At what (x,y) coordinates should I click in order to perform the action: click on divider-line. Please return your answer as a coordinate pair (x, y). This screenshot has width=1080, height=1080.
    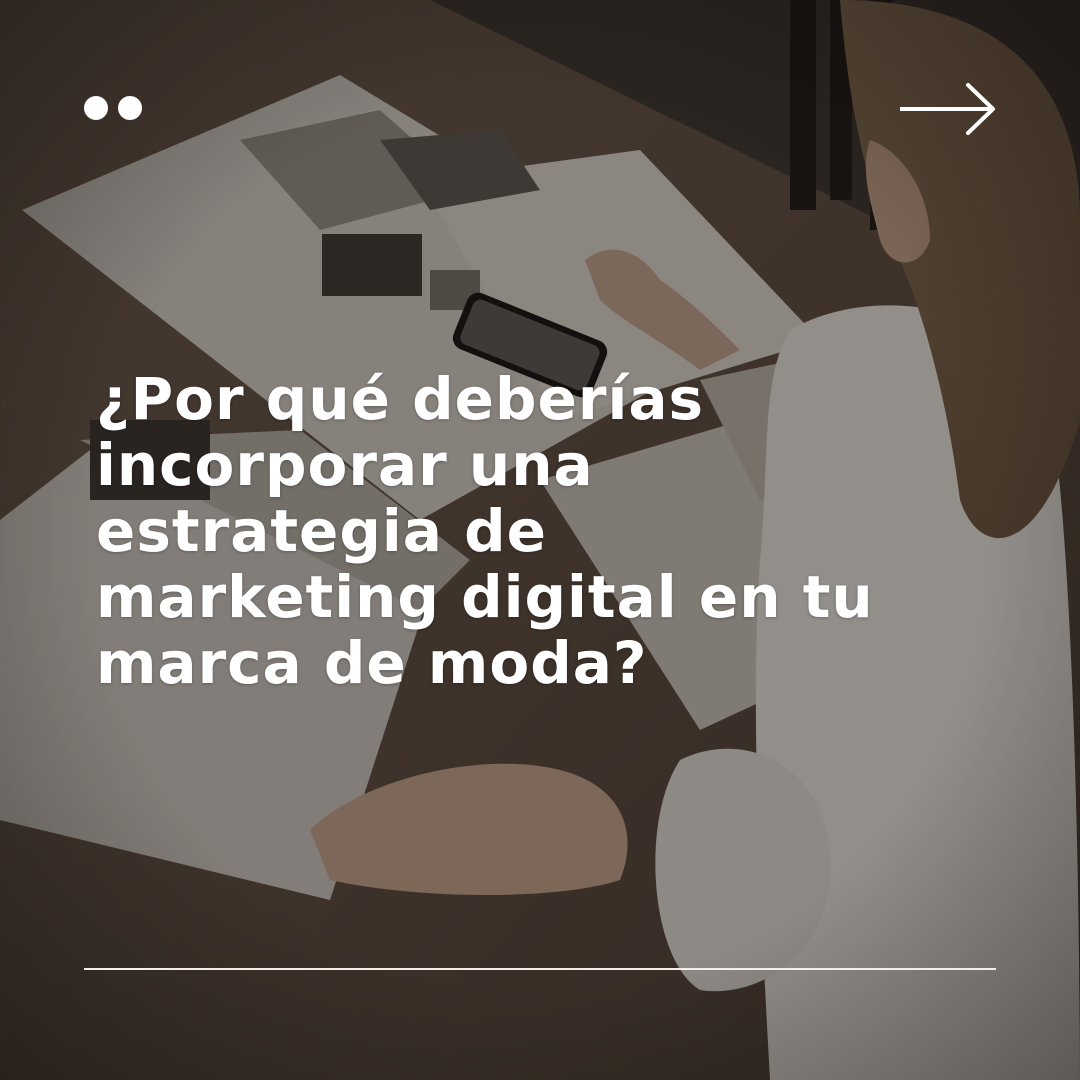
    Looking at the image, I should click on (540, 969).